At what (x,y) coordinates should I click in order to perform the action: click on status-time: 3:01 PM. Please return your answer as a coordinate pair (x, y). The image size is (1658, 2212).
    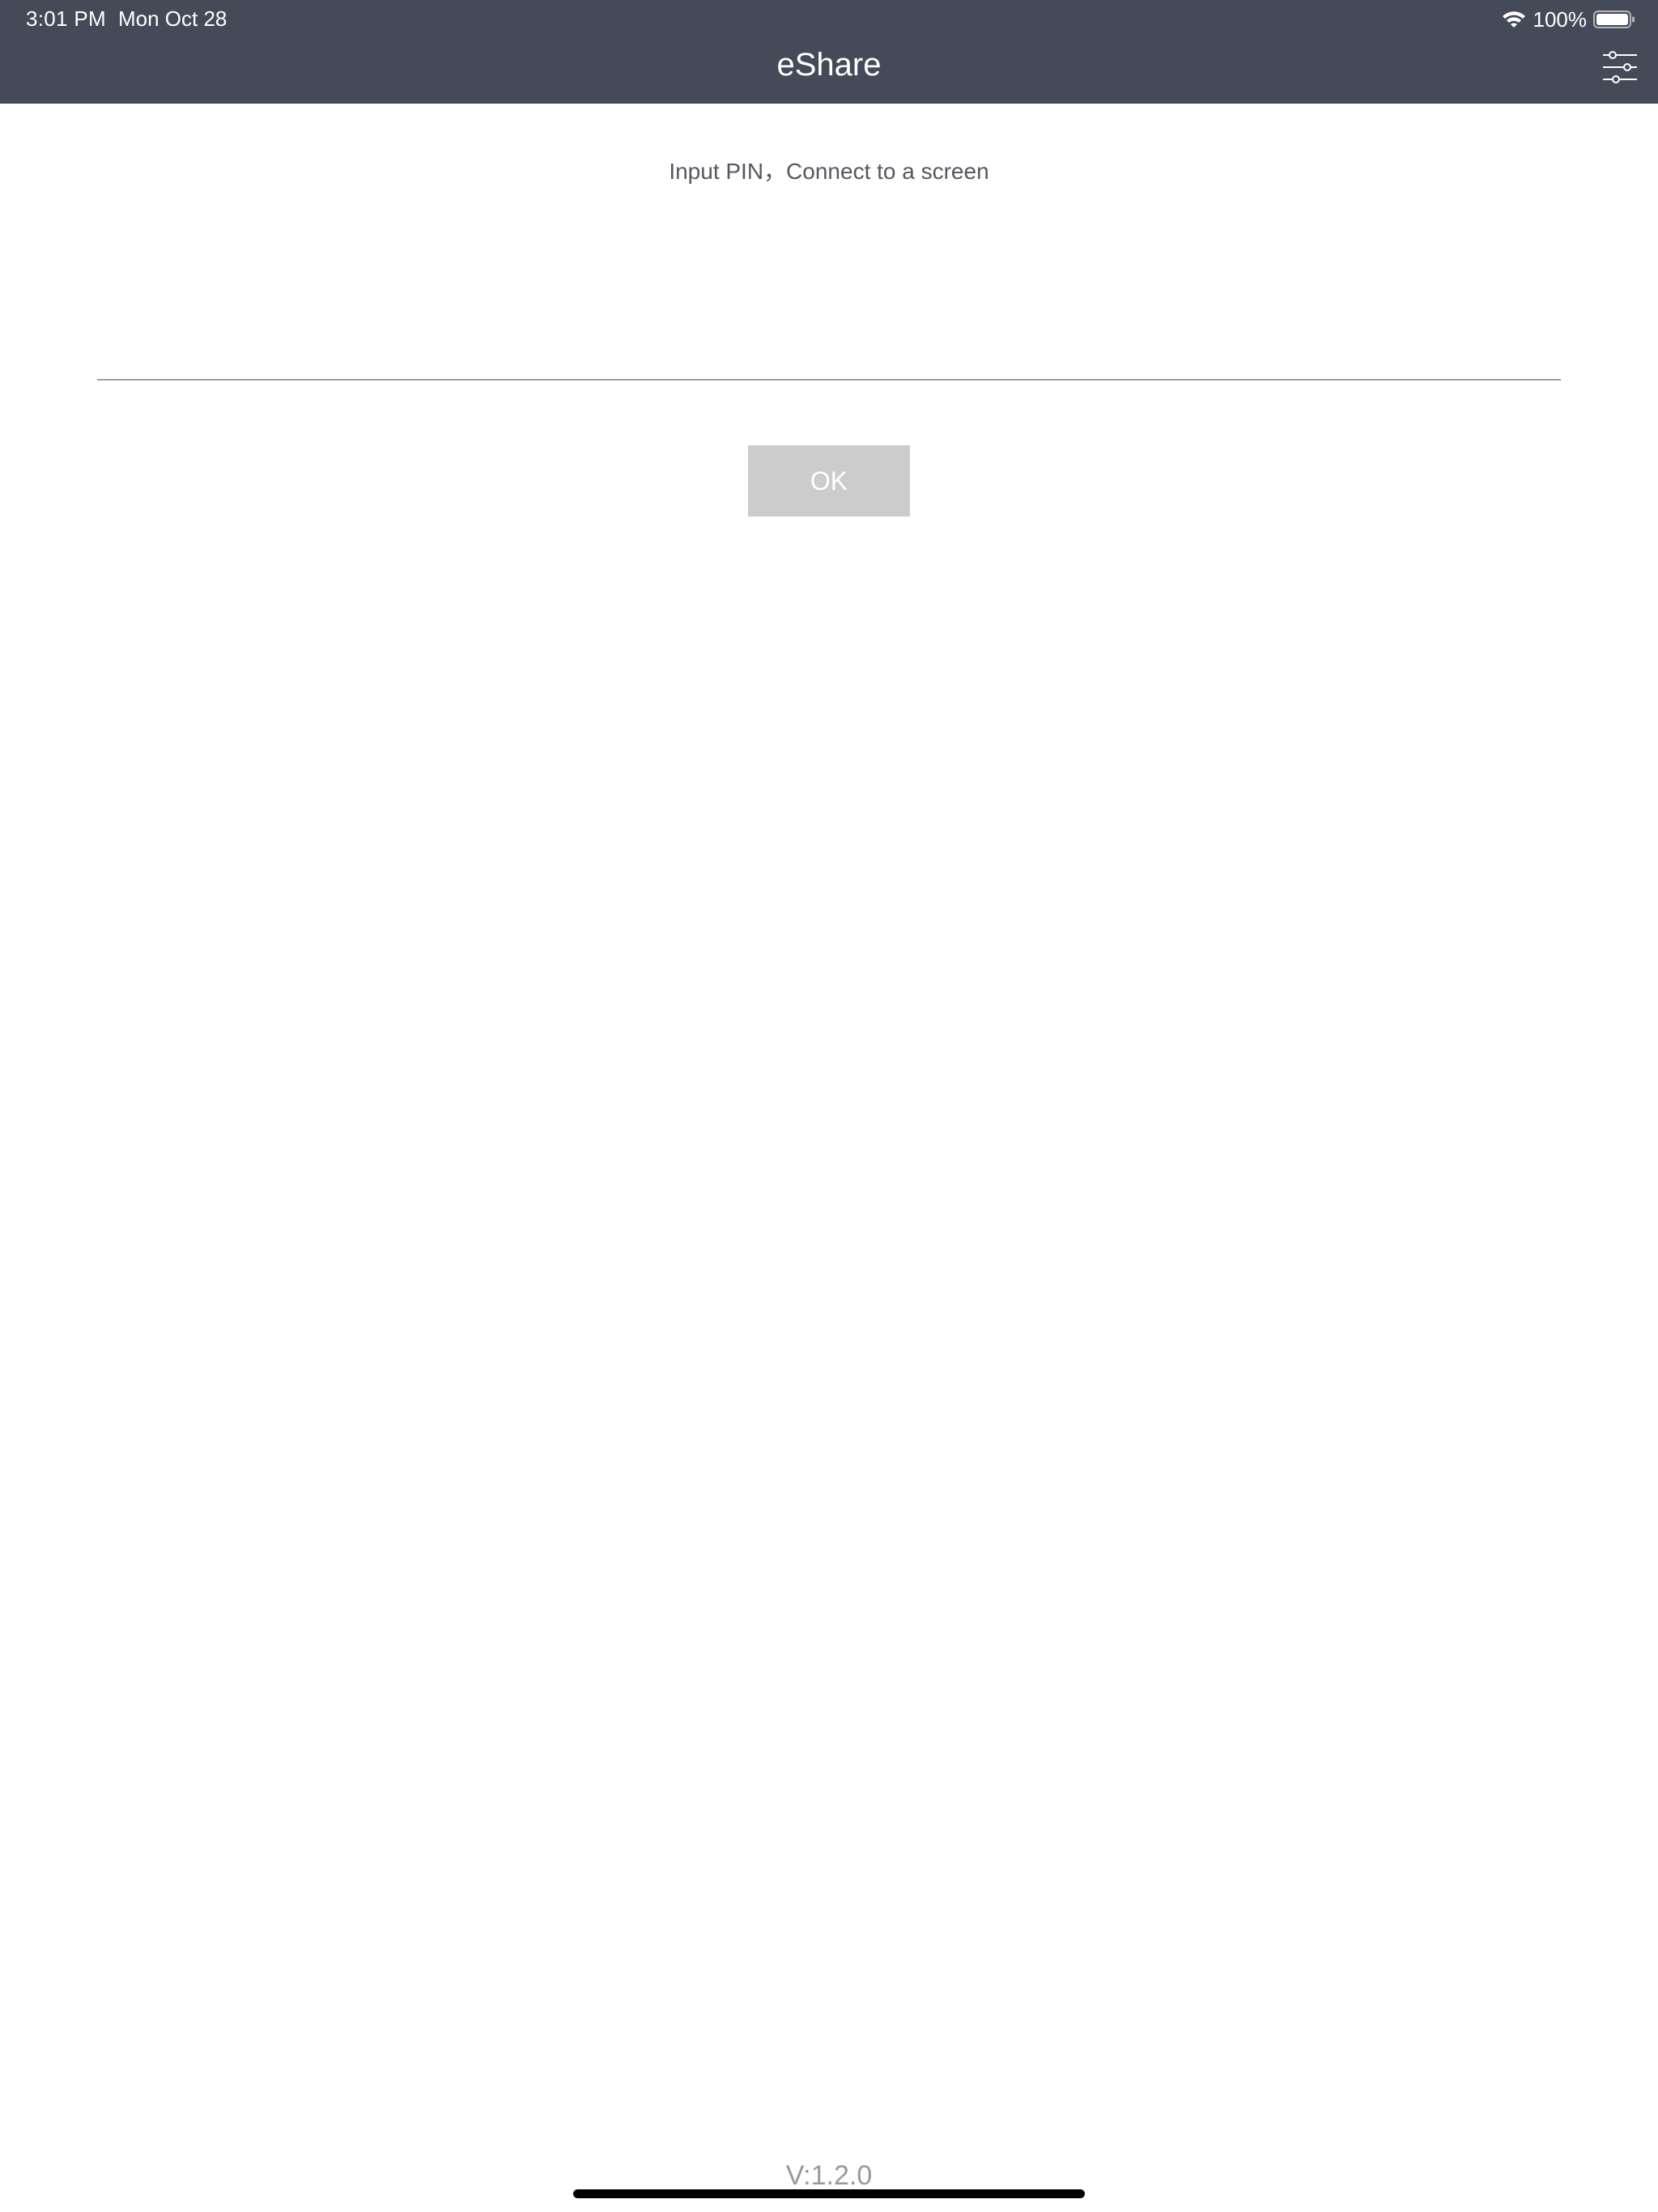
    Looking at the image, I should click on (66, 19).